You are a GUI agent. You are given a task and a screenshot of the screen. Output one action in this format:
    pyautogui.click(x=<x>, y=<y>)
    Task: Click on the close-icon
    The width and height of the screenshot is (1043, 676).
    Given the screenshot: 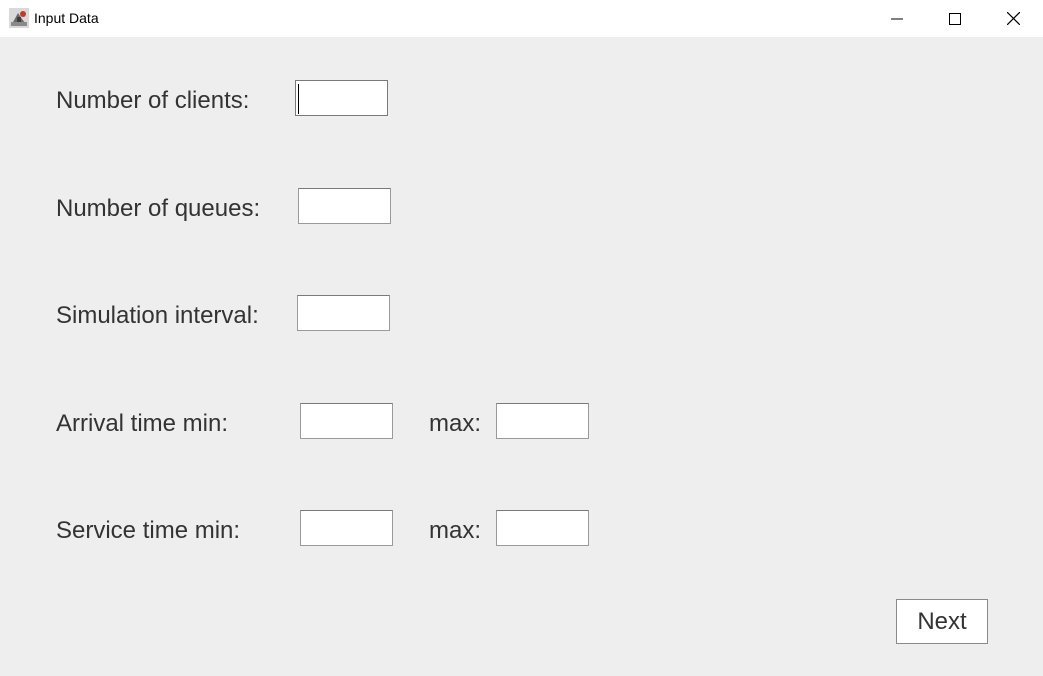 What is the action you would take?
    pyautogui.click(x=1013, y=18)
    